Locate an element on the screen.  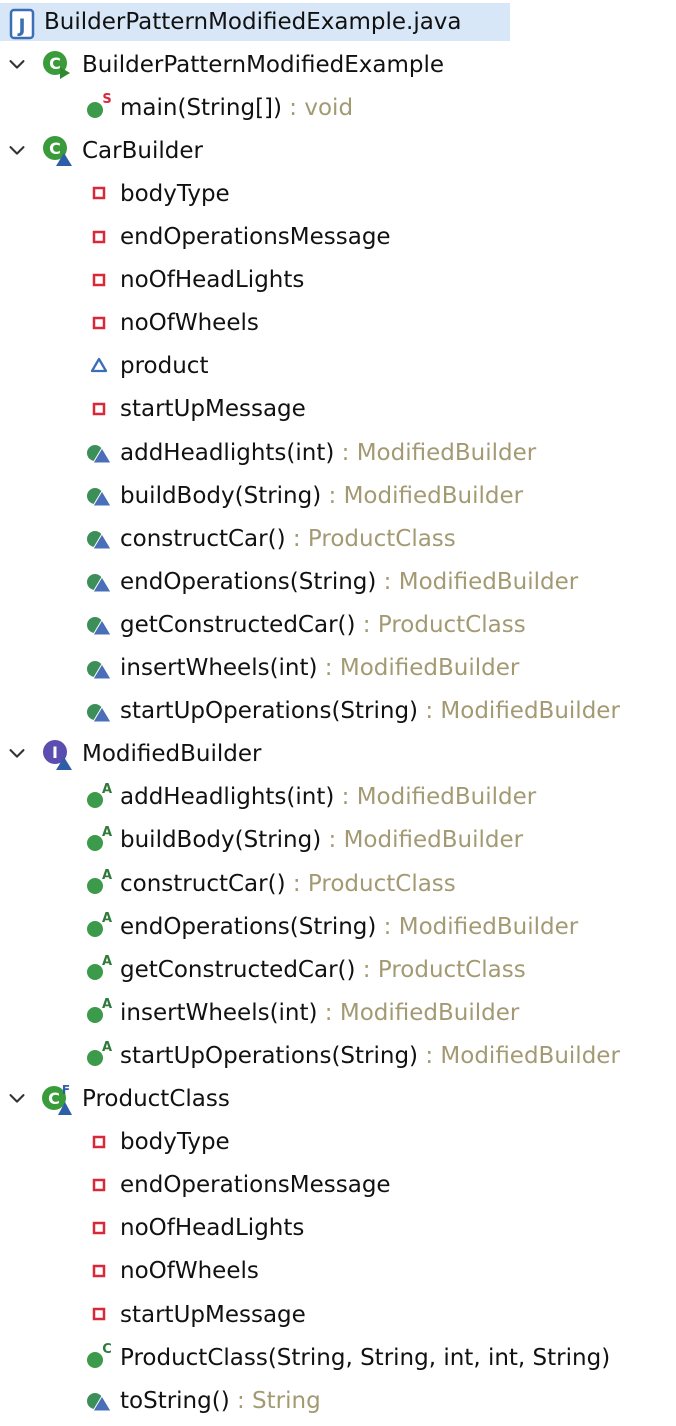
outline-member-row: getConstructedCar() : ProductClass is located at coordinates (338, 624).